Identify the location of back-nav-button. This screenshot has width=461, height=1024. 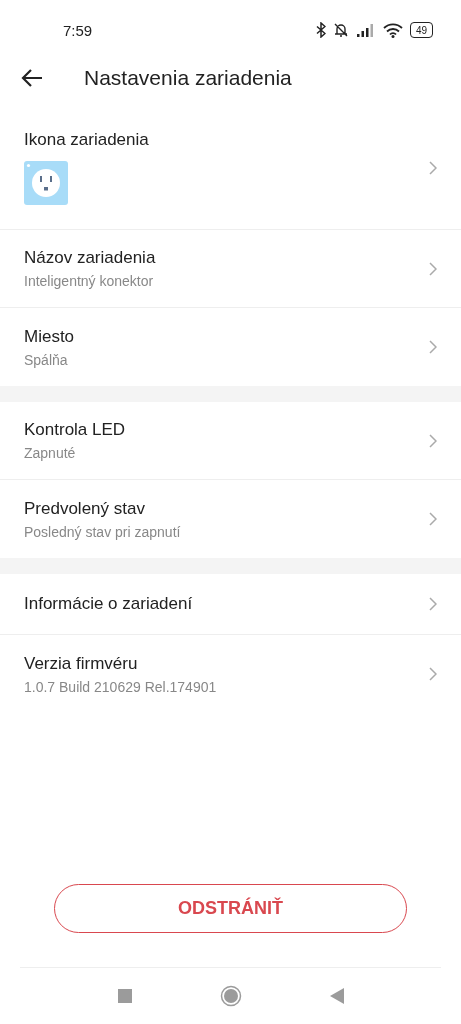
(336, 996).